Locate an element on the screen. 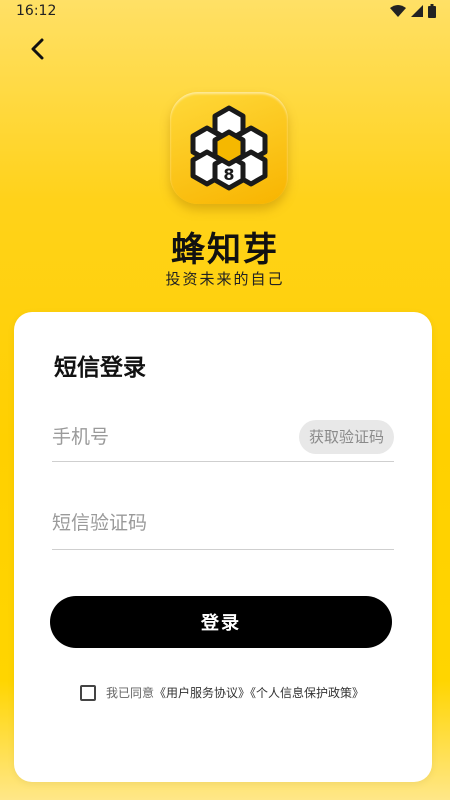  status-icons is located at coordinates (413, 11).